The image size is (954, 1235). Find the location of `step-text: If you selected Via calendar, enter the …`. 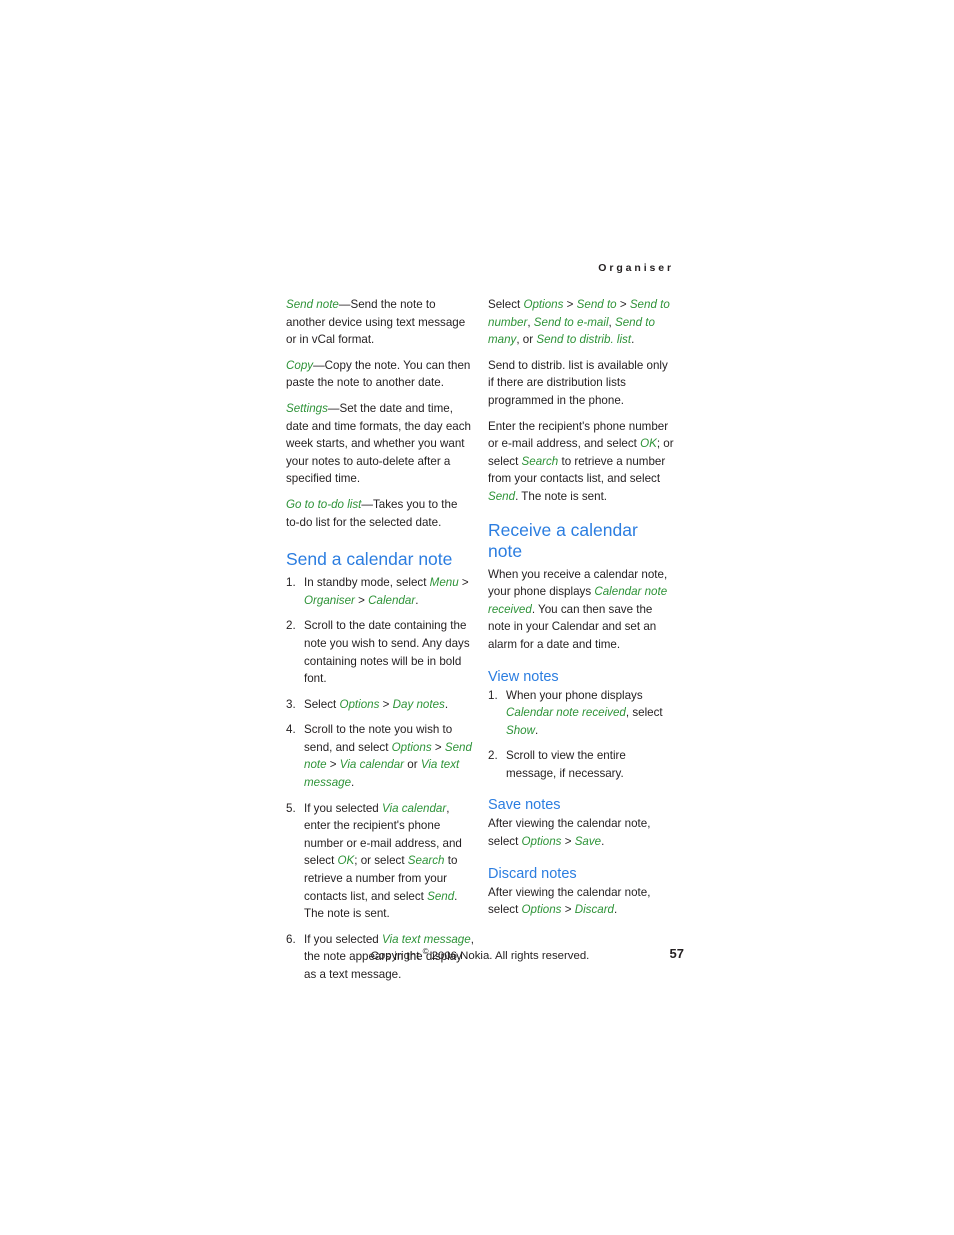

step-text: If you selected Via calendar, enter the … is located at coordinates (383, 861).